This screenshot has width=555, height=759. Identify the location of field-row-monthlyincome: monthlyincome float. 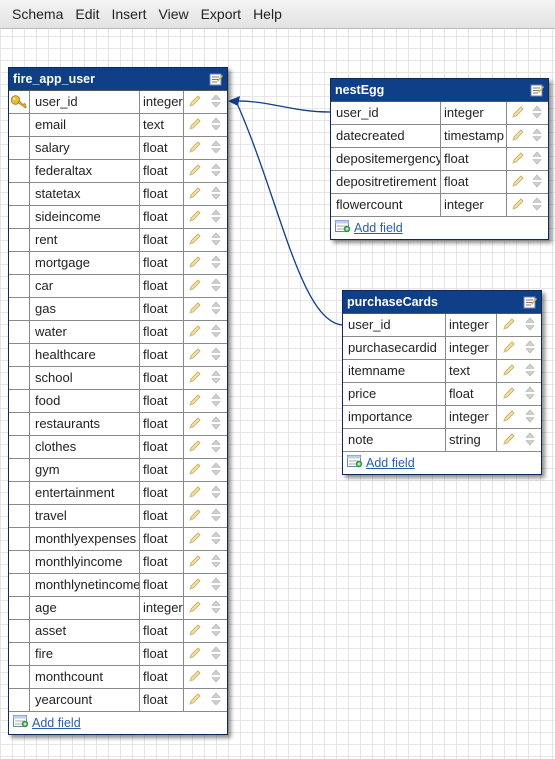
(118, 562).